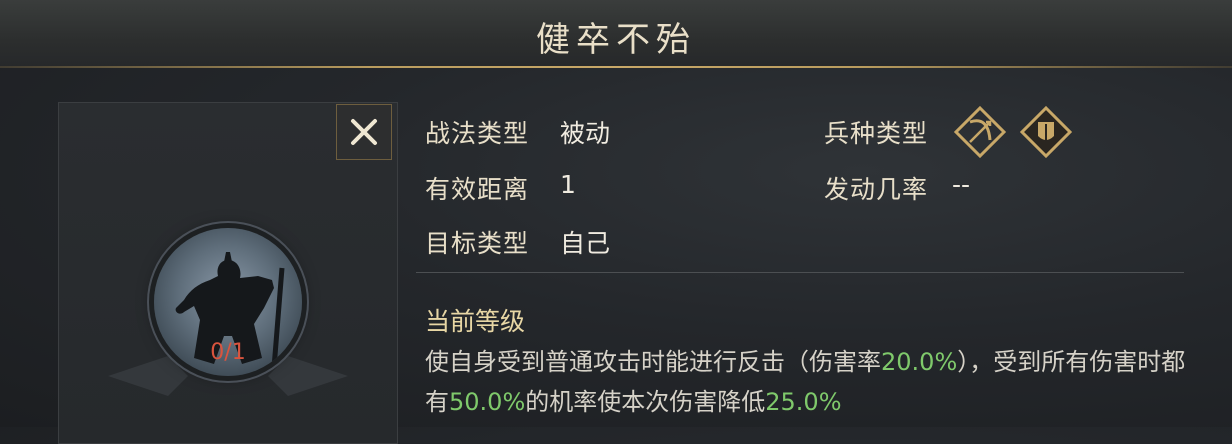  What do you see at coordinates (475, 321) in the screenshot?
I see `current-level-title: 当前等级` at bounding box center [475, 321].